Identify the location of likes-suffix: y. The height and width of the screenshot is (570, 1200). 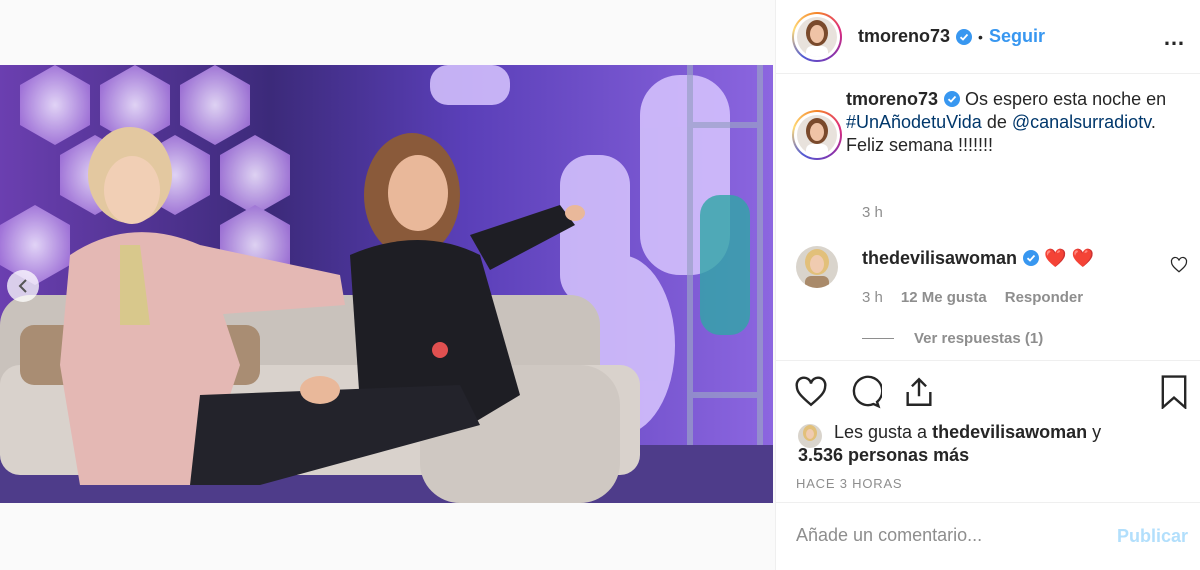
(1097, 432).